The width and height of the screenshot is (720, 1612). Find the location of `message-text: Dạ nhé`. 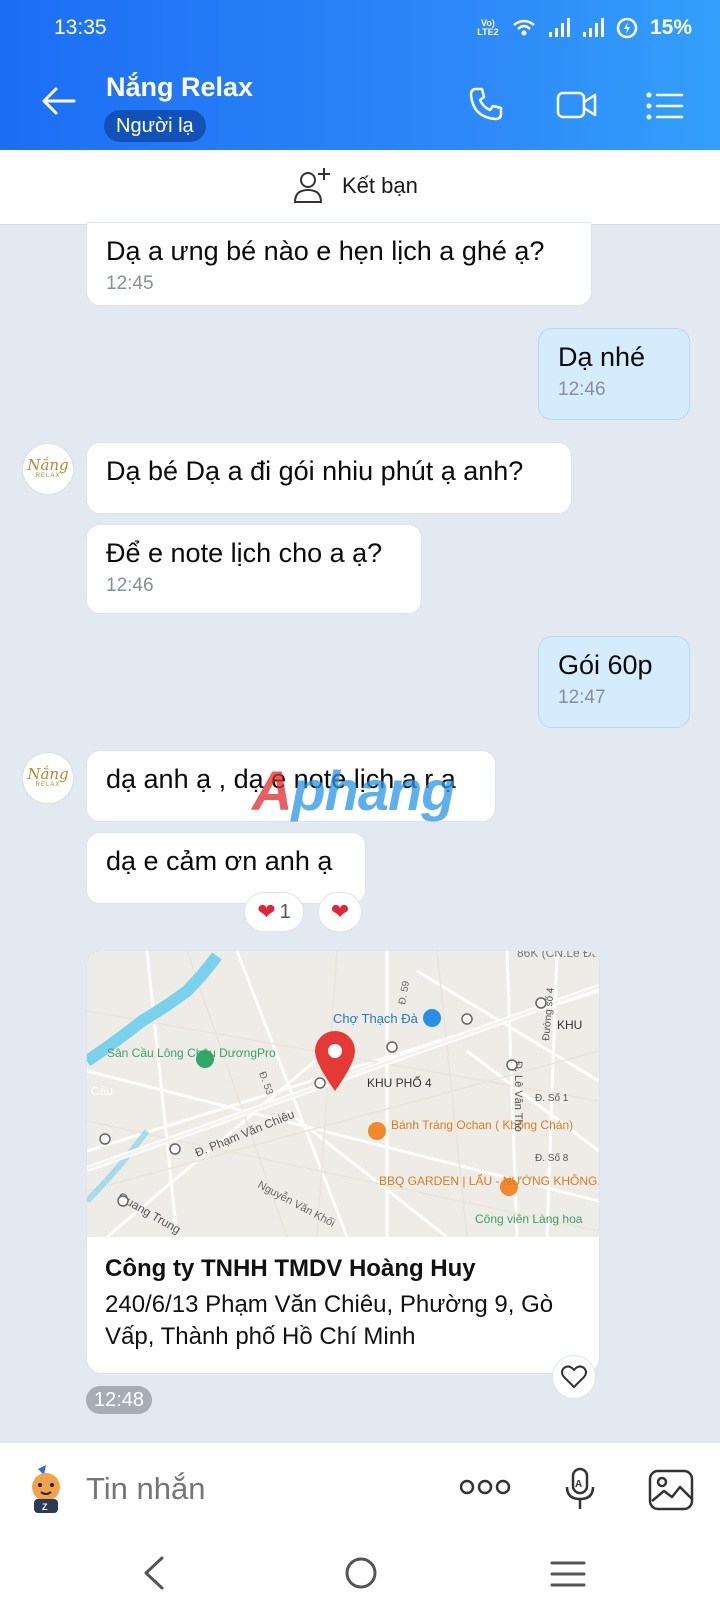

message-text: Dạ nhé is located at coordinates (602, 357).